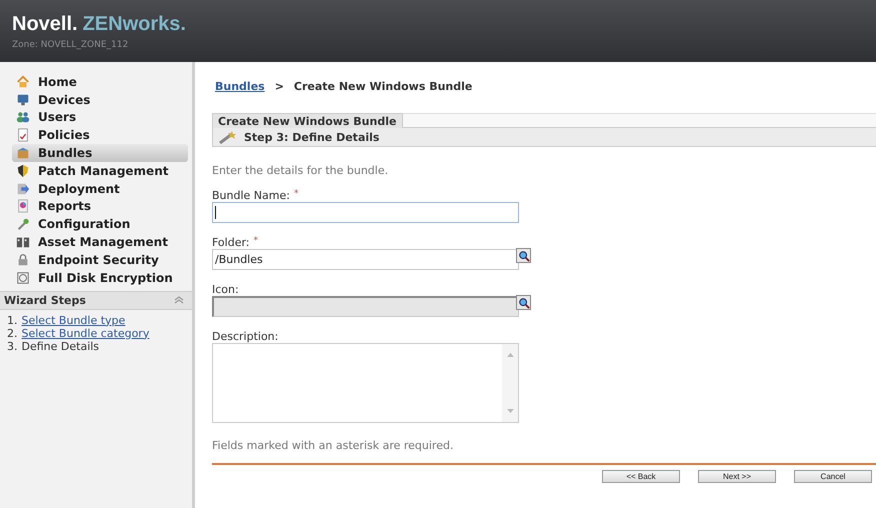  Describe the element at coordinates (179, 300) in the screenshot. I see `collapse-icon` at that location.